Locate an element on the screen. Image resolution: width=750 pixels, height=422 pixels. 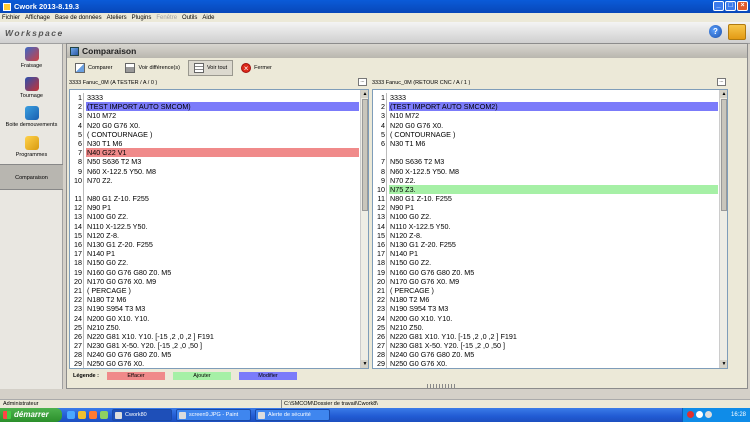
code-line: 10 N70 Z2. is located at coordinates (219, 180).